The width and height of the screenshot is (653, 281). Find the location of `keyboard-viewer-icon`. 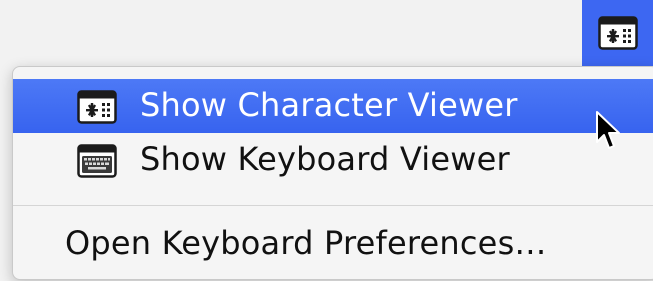

keyboard-viewer-icon is located at coordinates (97, 161).